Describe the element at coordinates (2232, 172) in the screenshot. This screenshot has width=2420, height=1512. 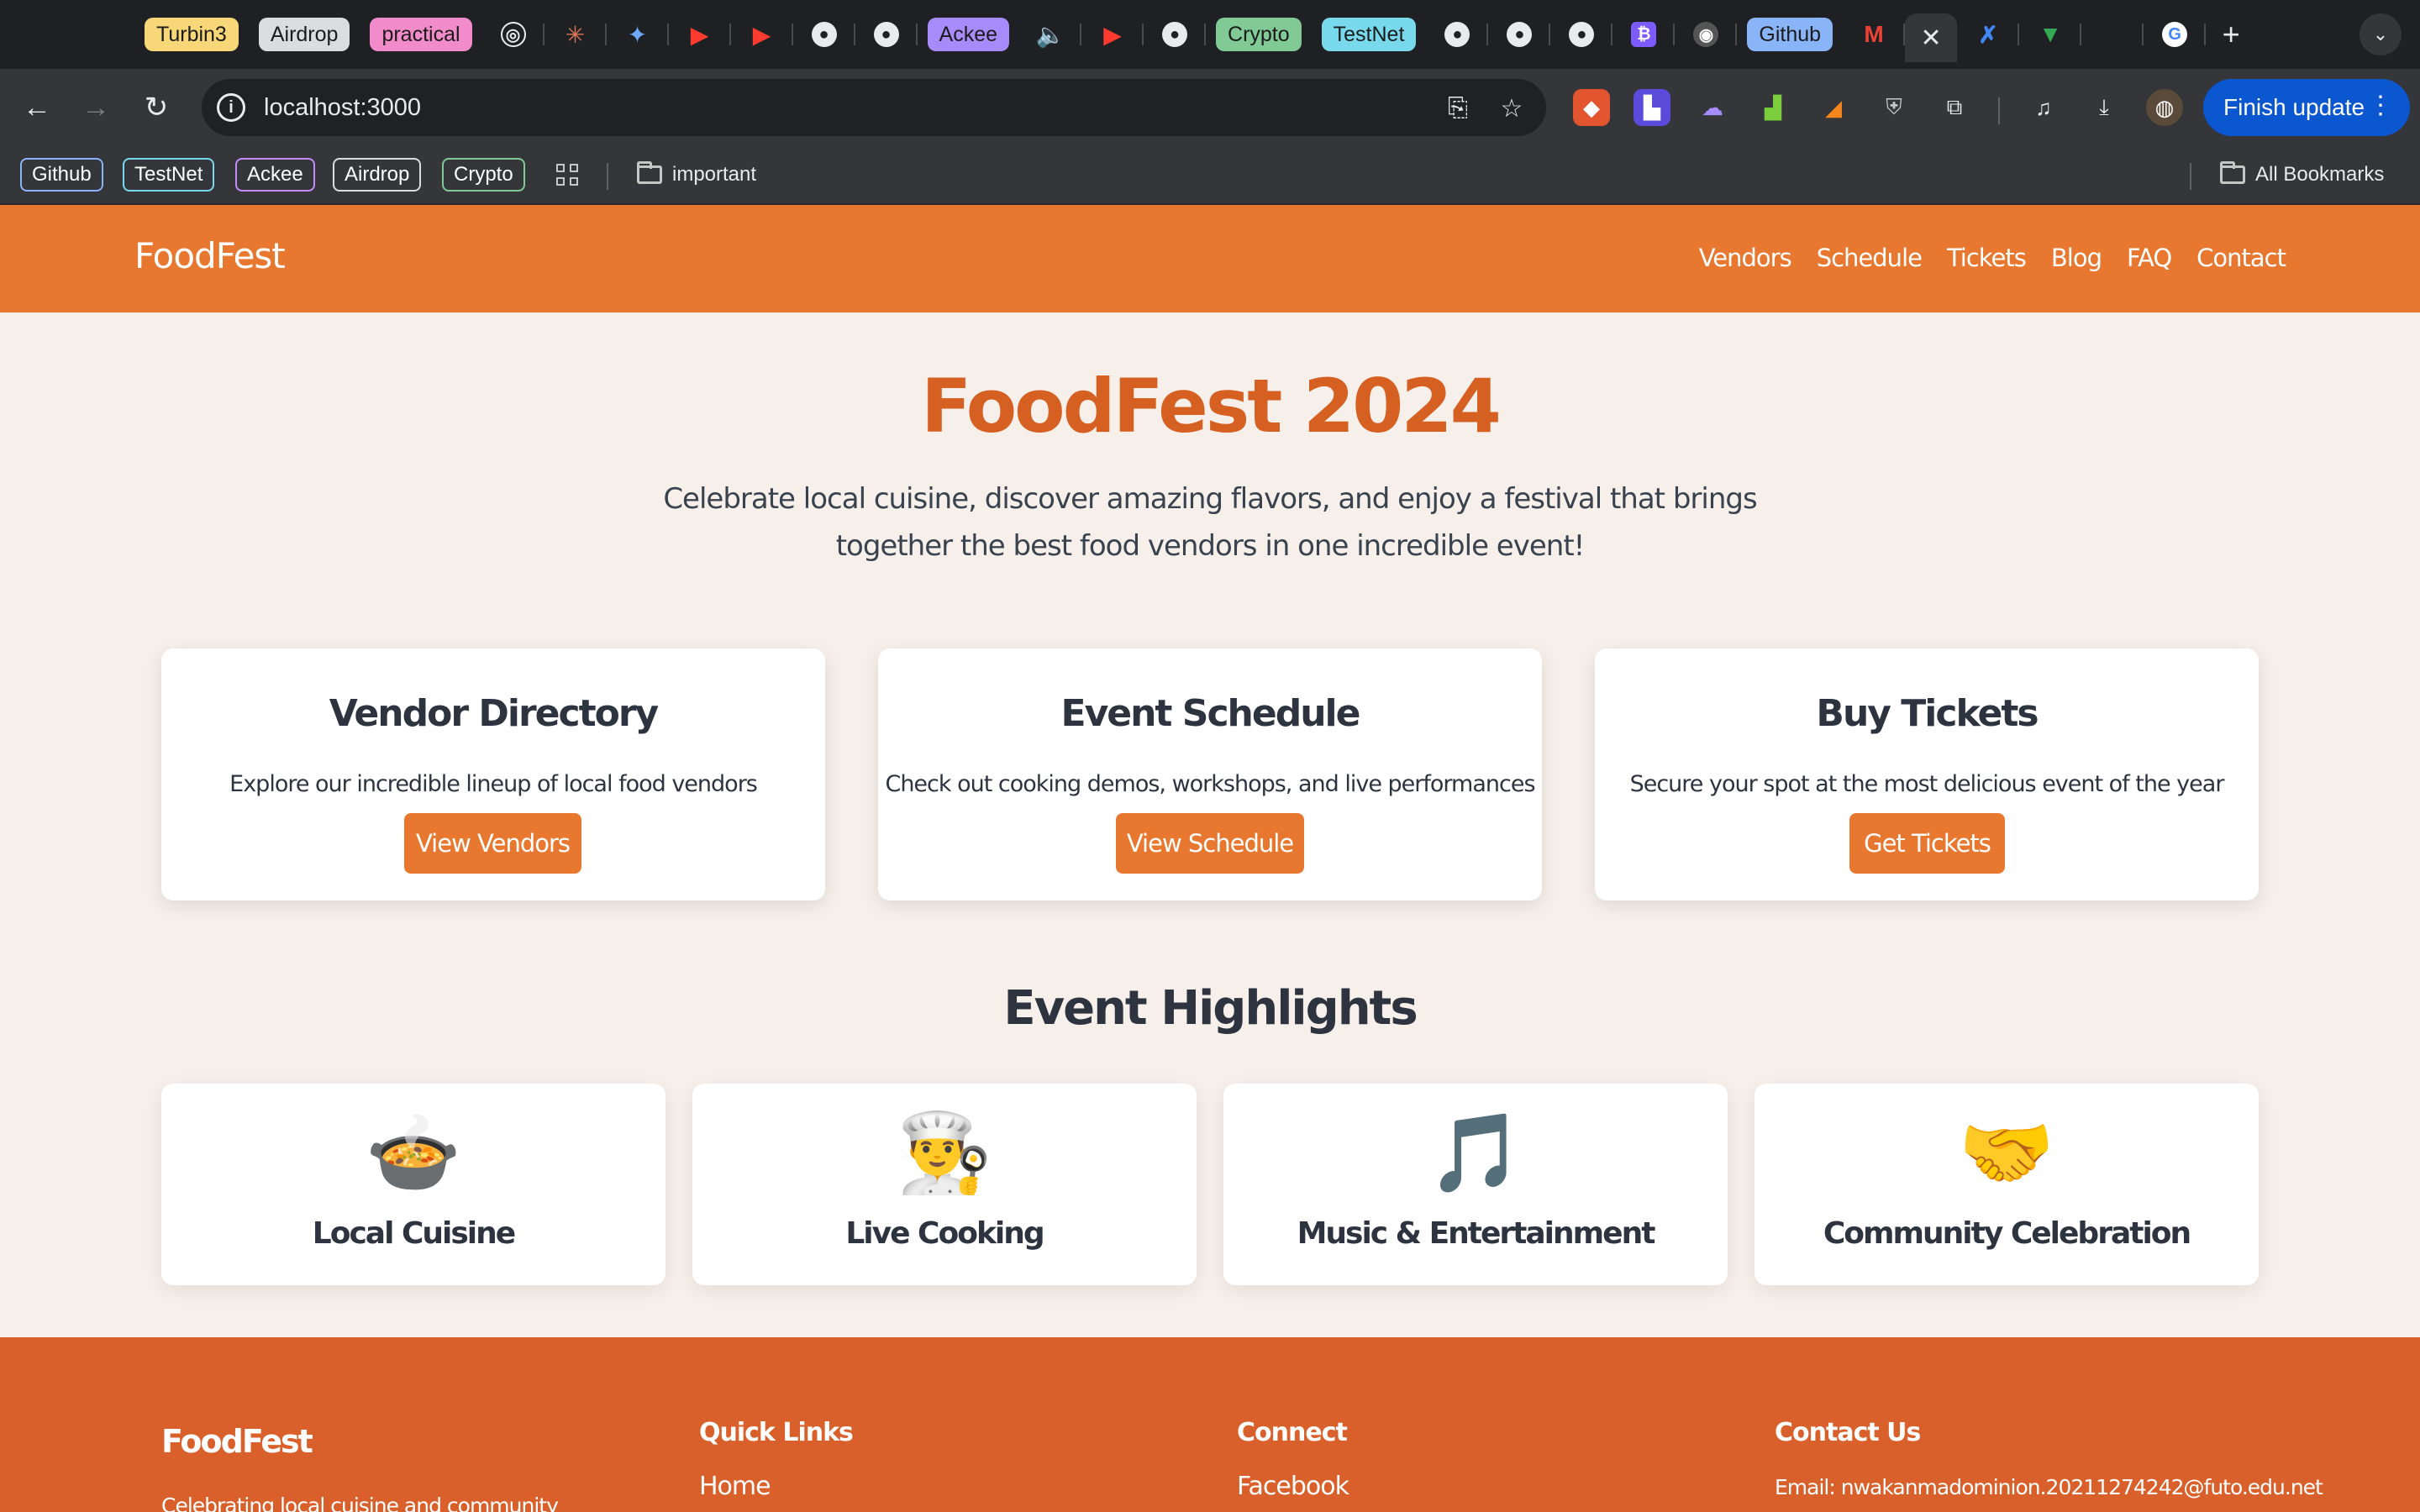
I see `folder-icon` at that location.